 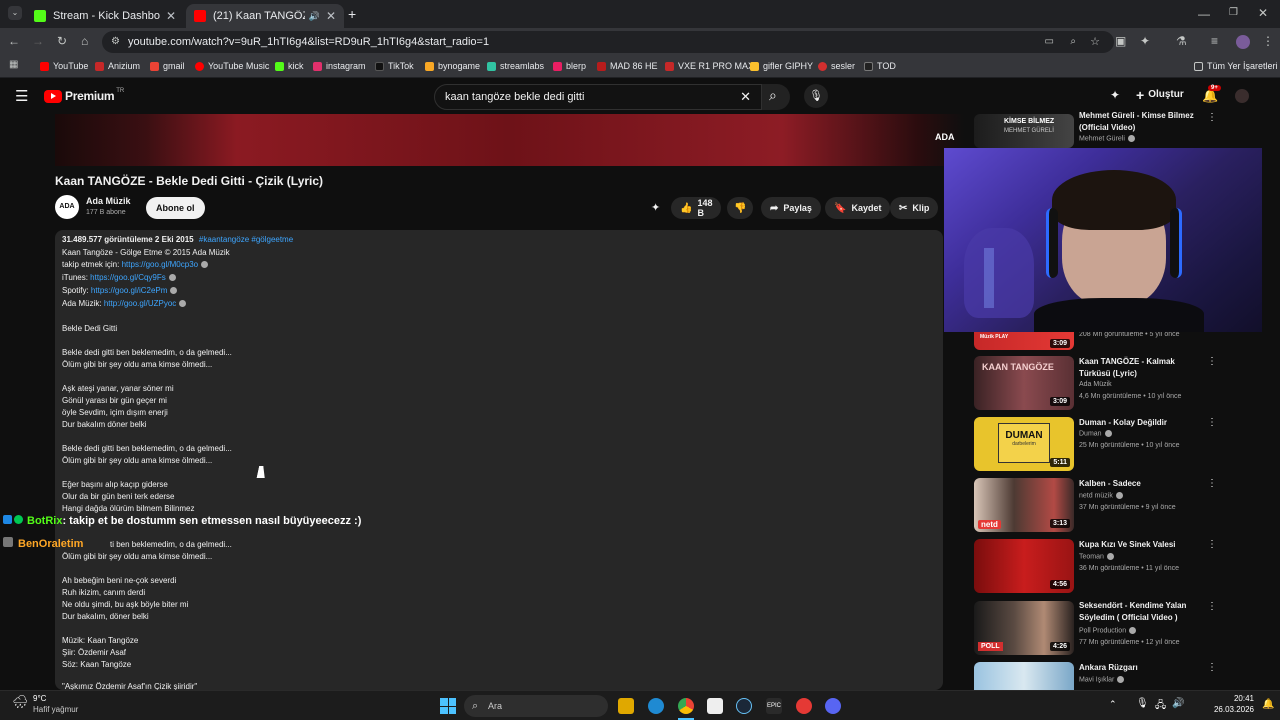 I want to click on bookmark-star-icon: ☆, so click(x=1095, y=42).